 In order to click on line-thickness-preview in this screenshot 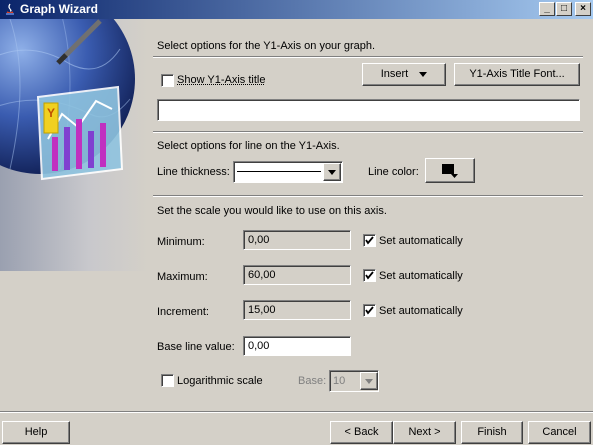, I will do `click(279, 171)`.